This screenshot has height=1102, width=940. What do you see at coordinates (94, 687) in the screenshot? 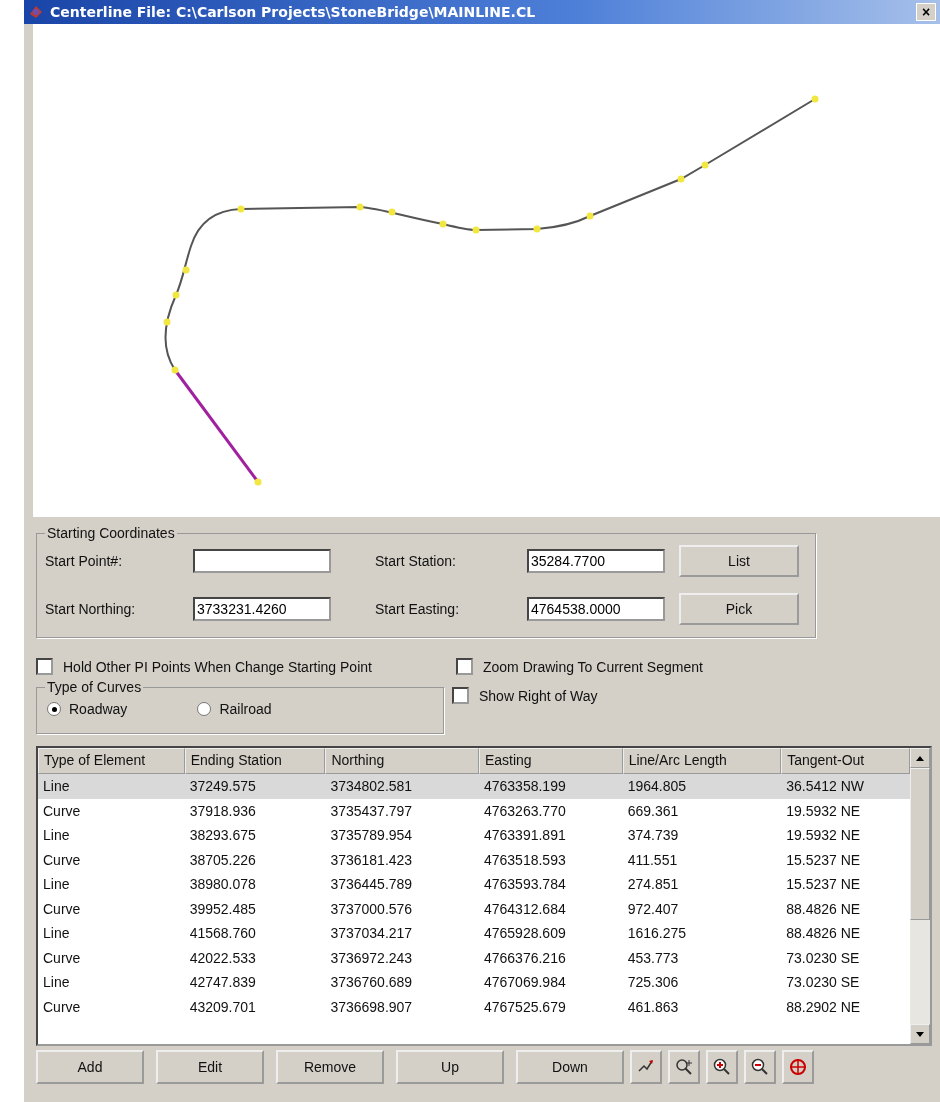
I see `group-title: Type of Curves` at bounding box center [94, 687].